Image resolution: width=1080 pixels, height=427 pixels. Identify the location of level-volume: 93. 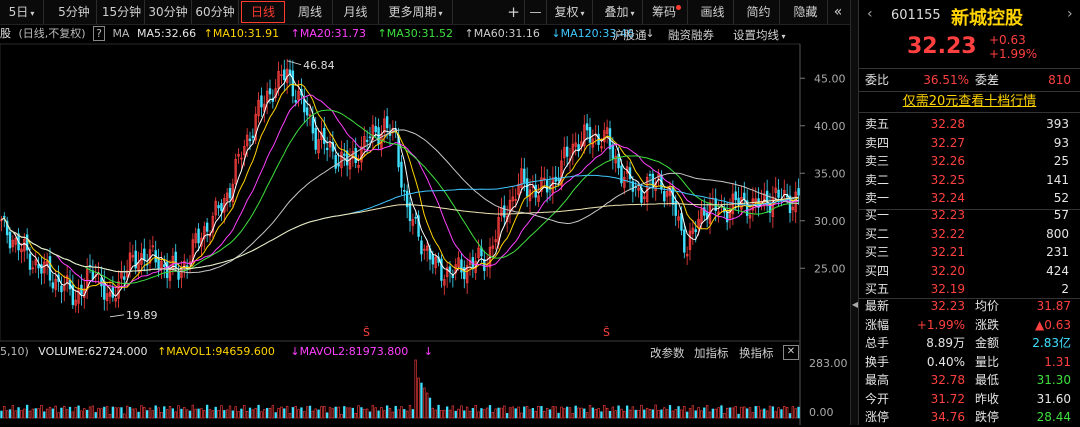
(1061, 142).